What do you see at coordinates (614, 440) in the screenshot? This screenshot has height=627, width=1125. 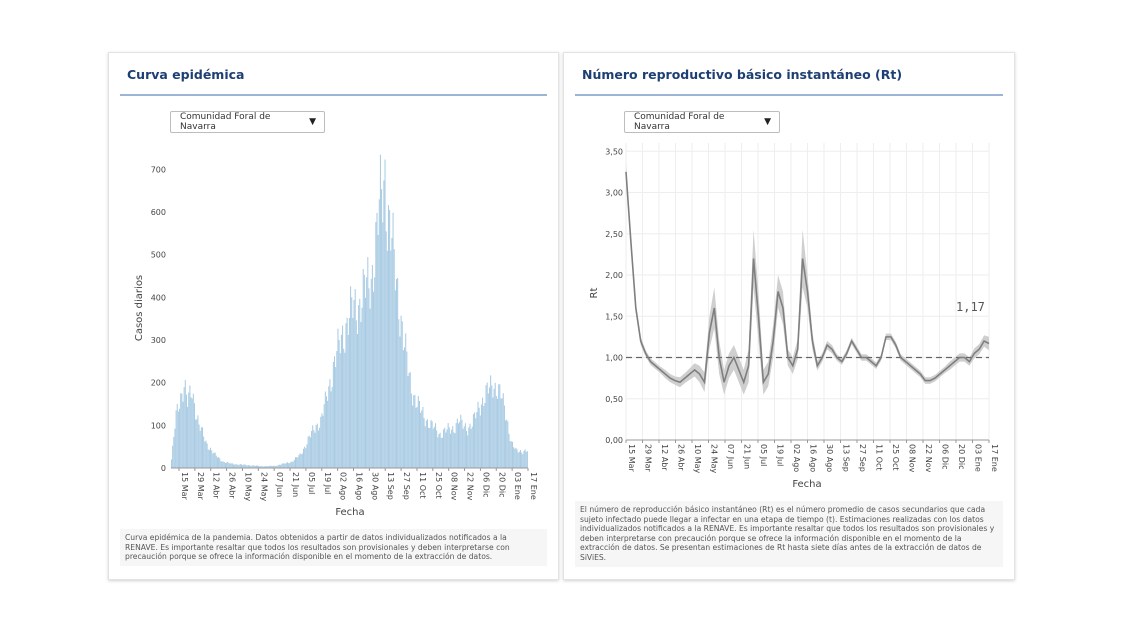 I see `y-tick-label: 0,00` at bounding box center [614, 440].